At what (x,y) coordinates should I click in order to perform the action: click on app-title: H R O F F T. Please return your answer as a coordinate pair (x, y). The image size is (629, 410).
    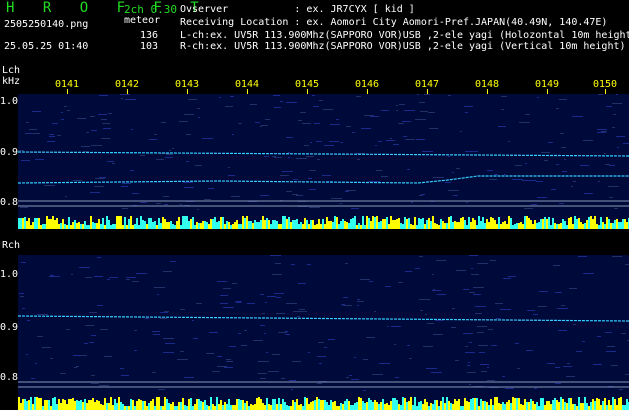
    Looking at the image, I should click on (107, 8).